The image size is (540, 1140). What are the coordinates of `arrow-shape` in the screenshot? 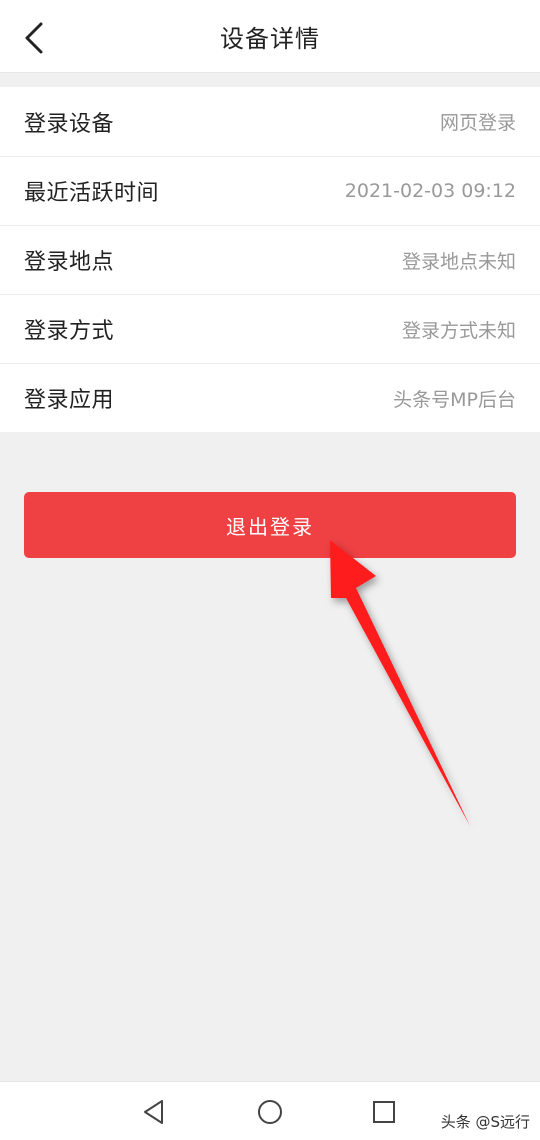 It's located at (400, 683).